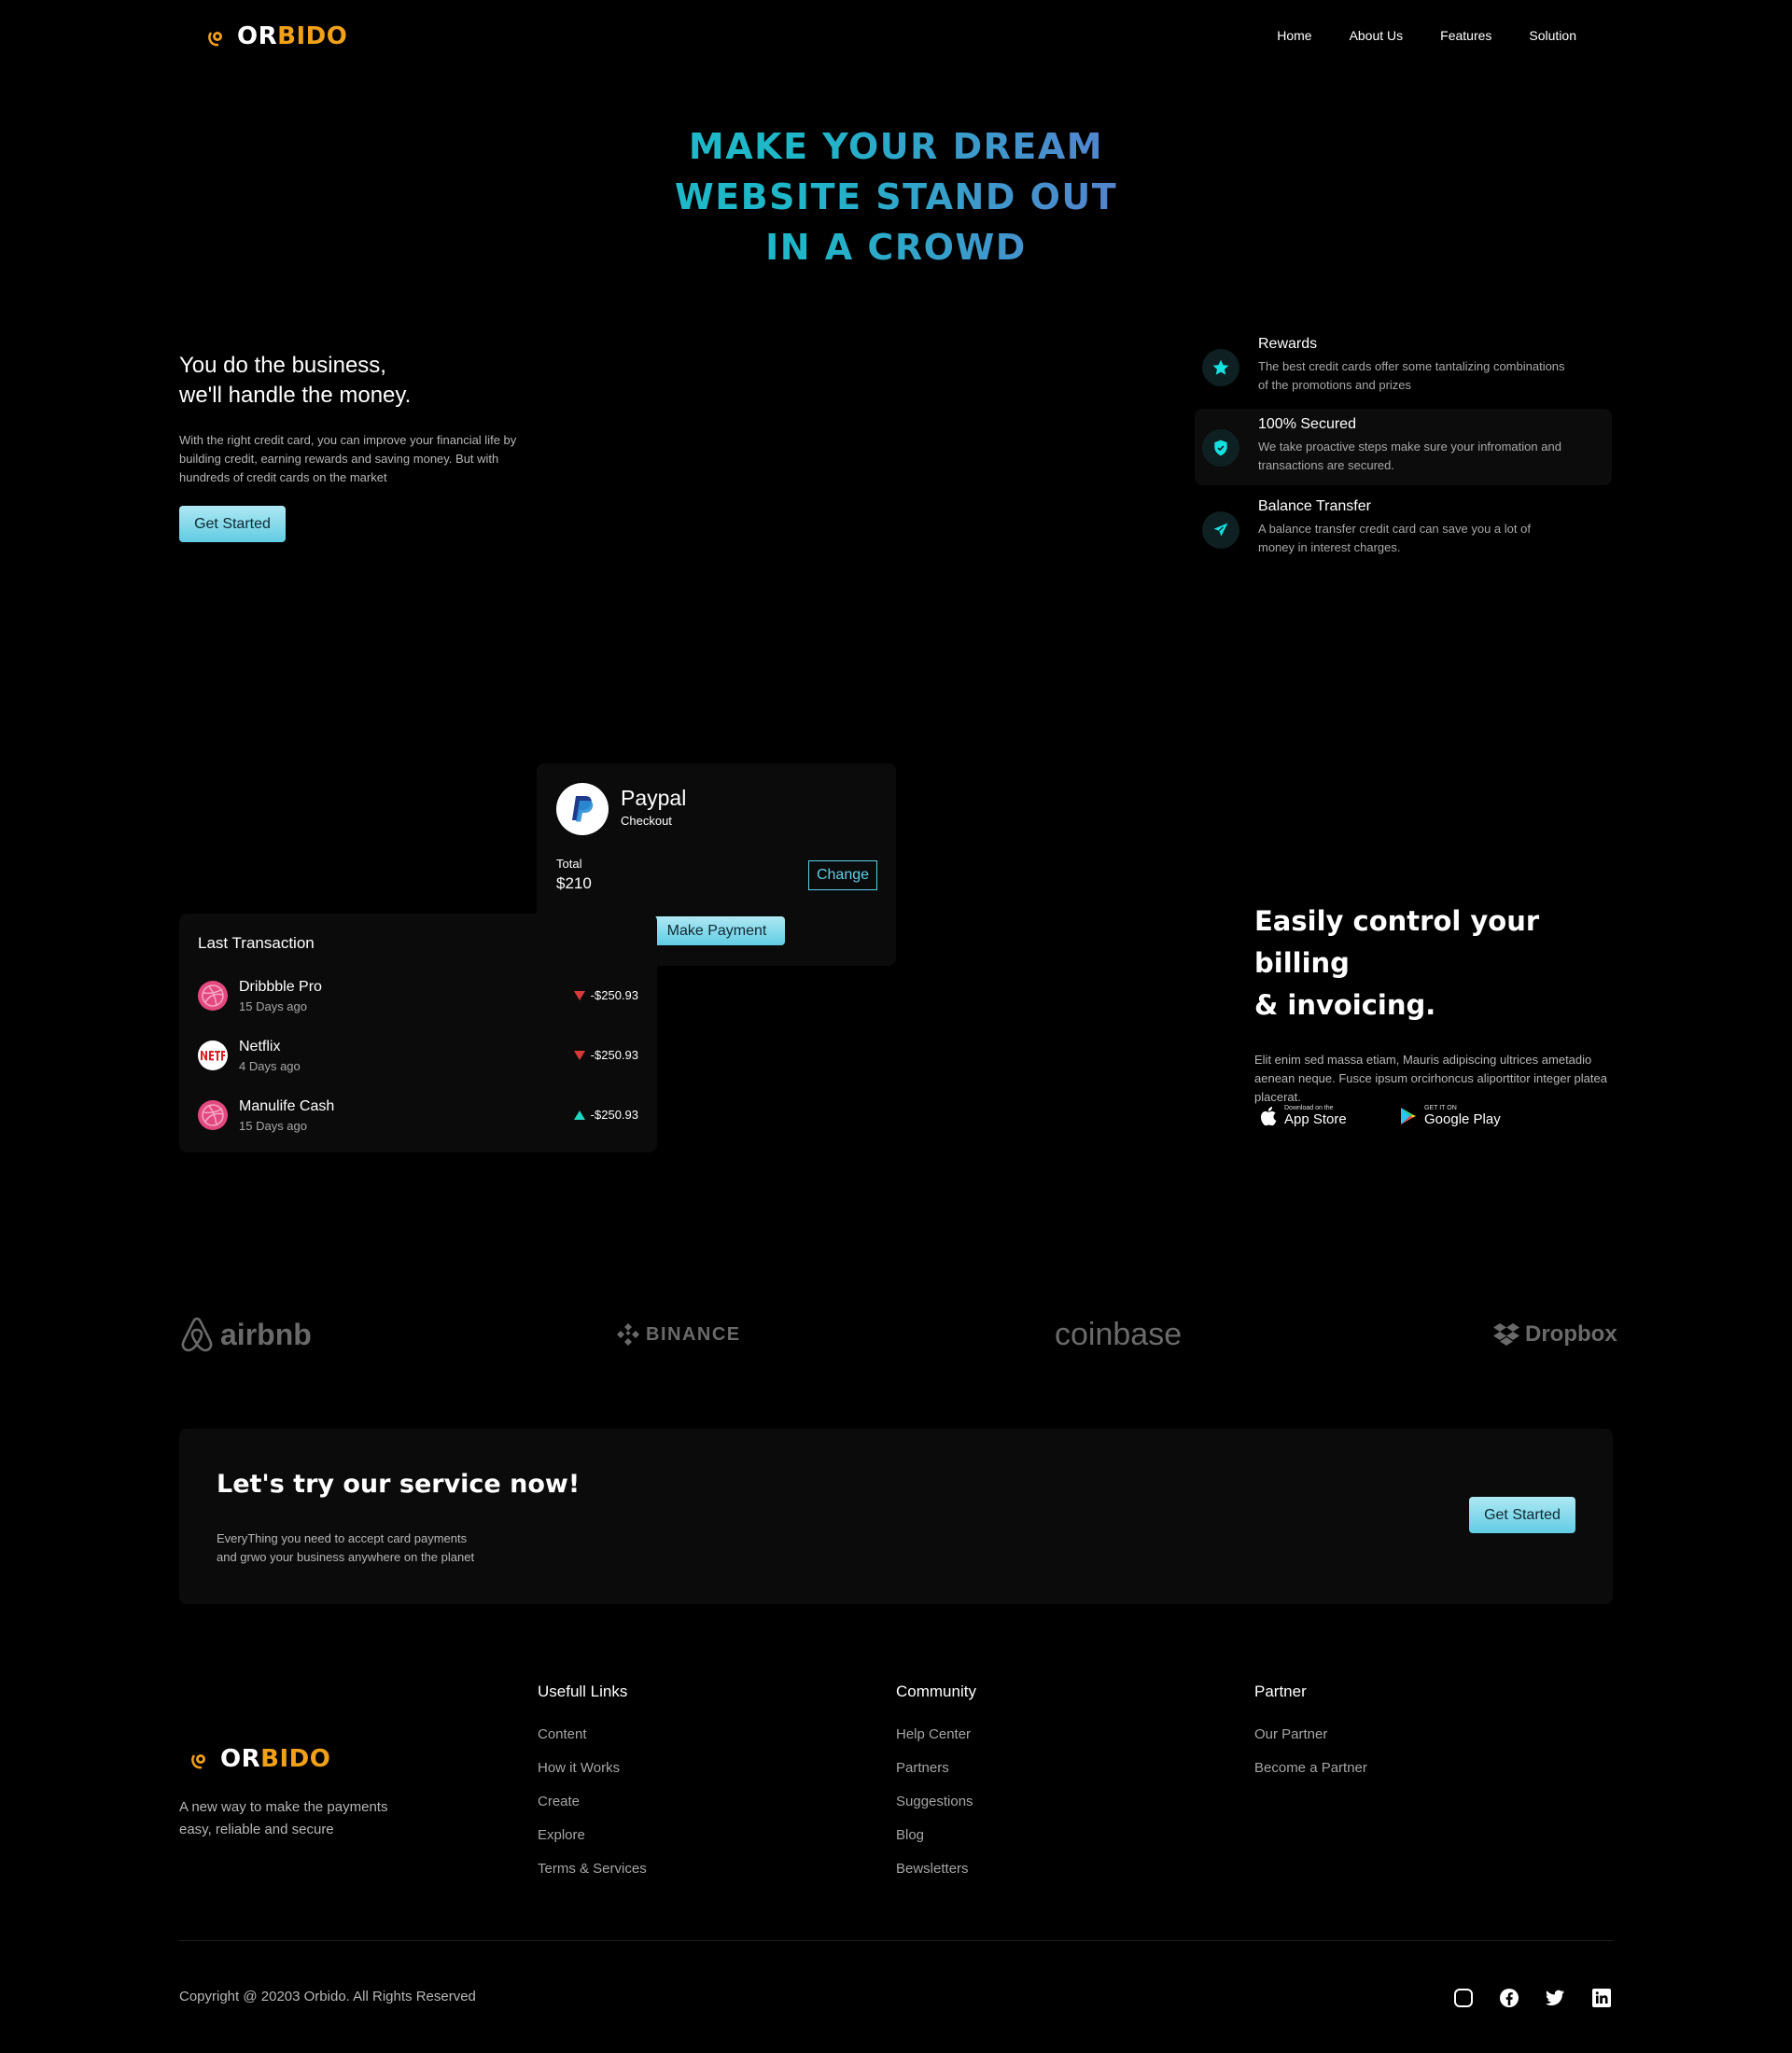 This screenshot has width=1792, height=2053. I want to click on footer-link-our-partner: Our Partner, so click(1290, 1734).